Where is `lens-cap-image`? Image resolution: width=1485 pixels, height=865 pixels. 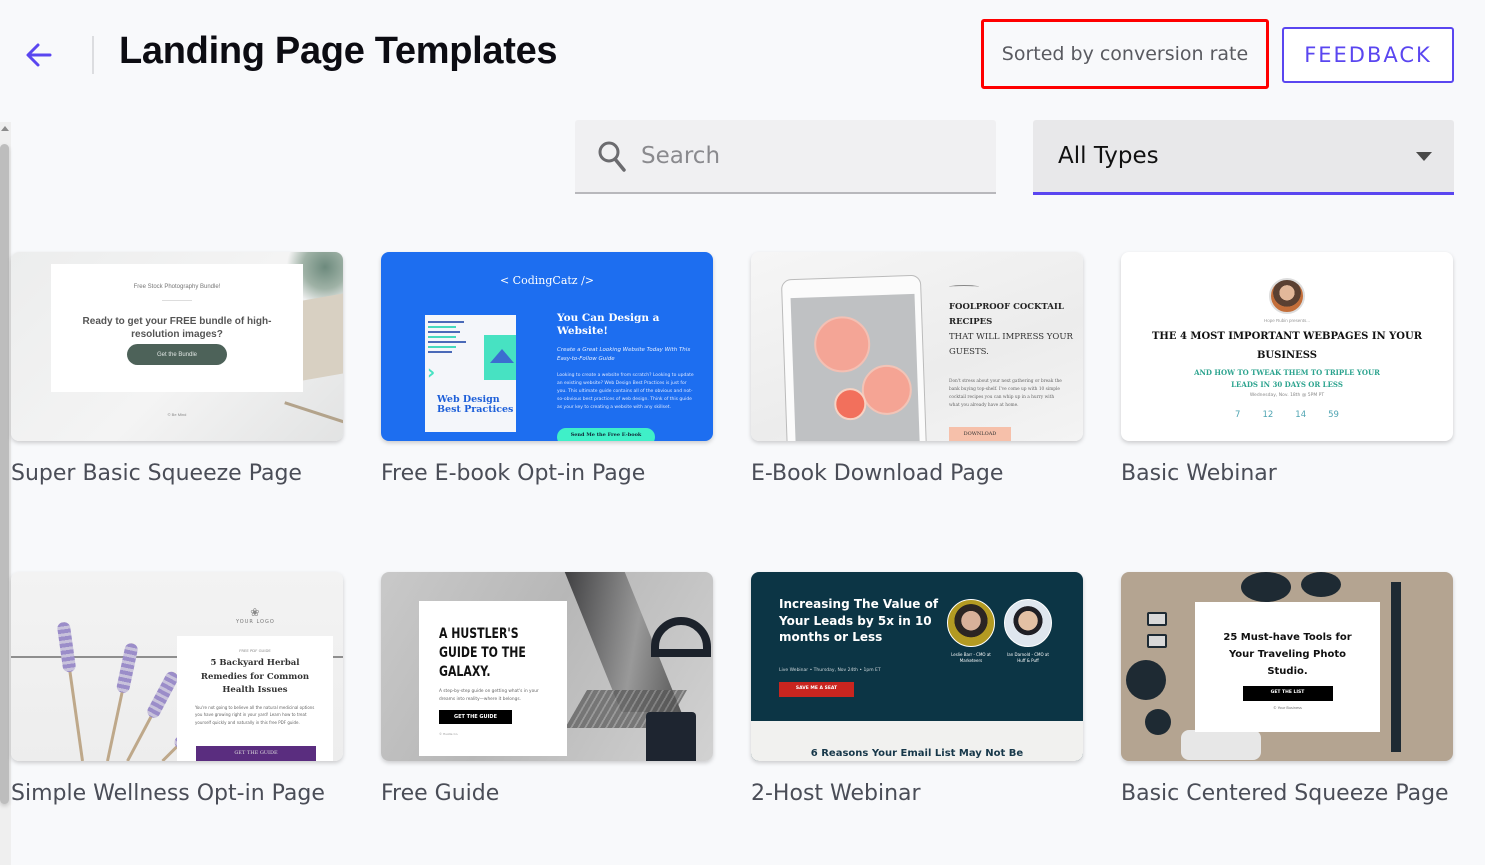
lens-cap-image is located at coordinates (1158, 722).